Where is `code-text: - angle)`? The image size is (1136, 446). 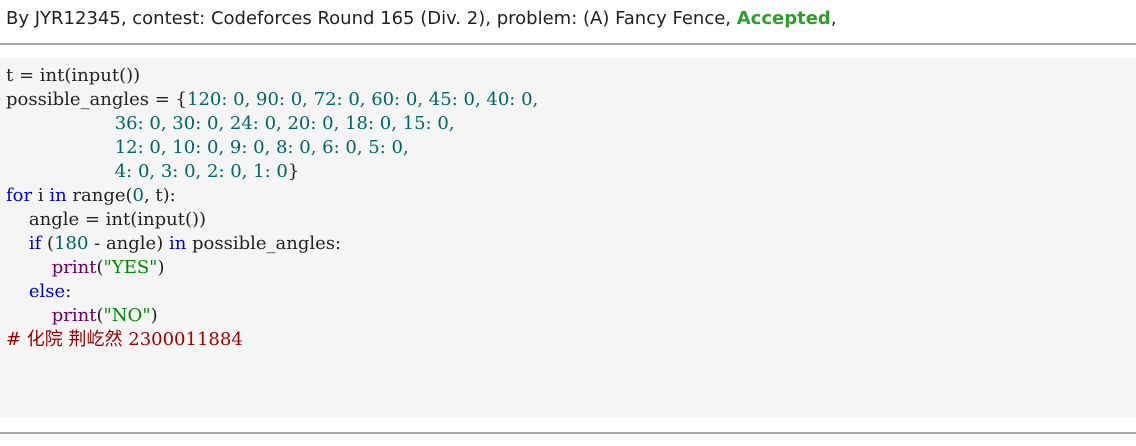 code-text: - angle) is located at coordinates (128, 243).